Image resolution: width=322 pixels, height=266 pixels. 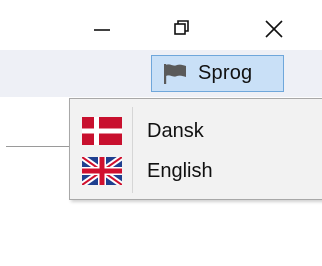 I want to click on menu-item-label: Dansk, so click(x=175, y=130).